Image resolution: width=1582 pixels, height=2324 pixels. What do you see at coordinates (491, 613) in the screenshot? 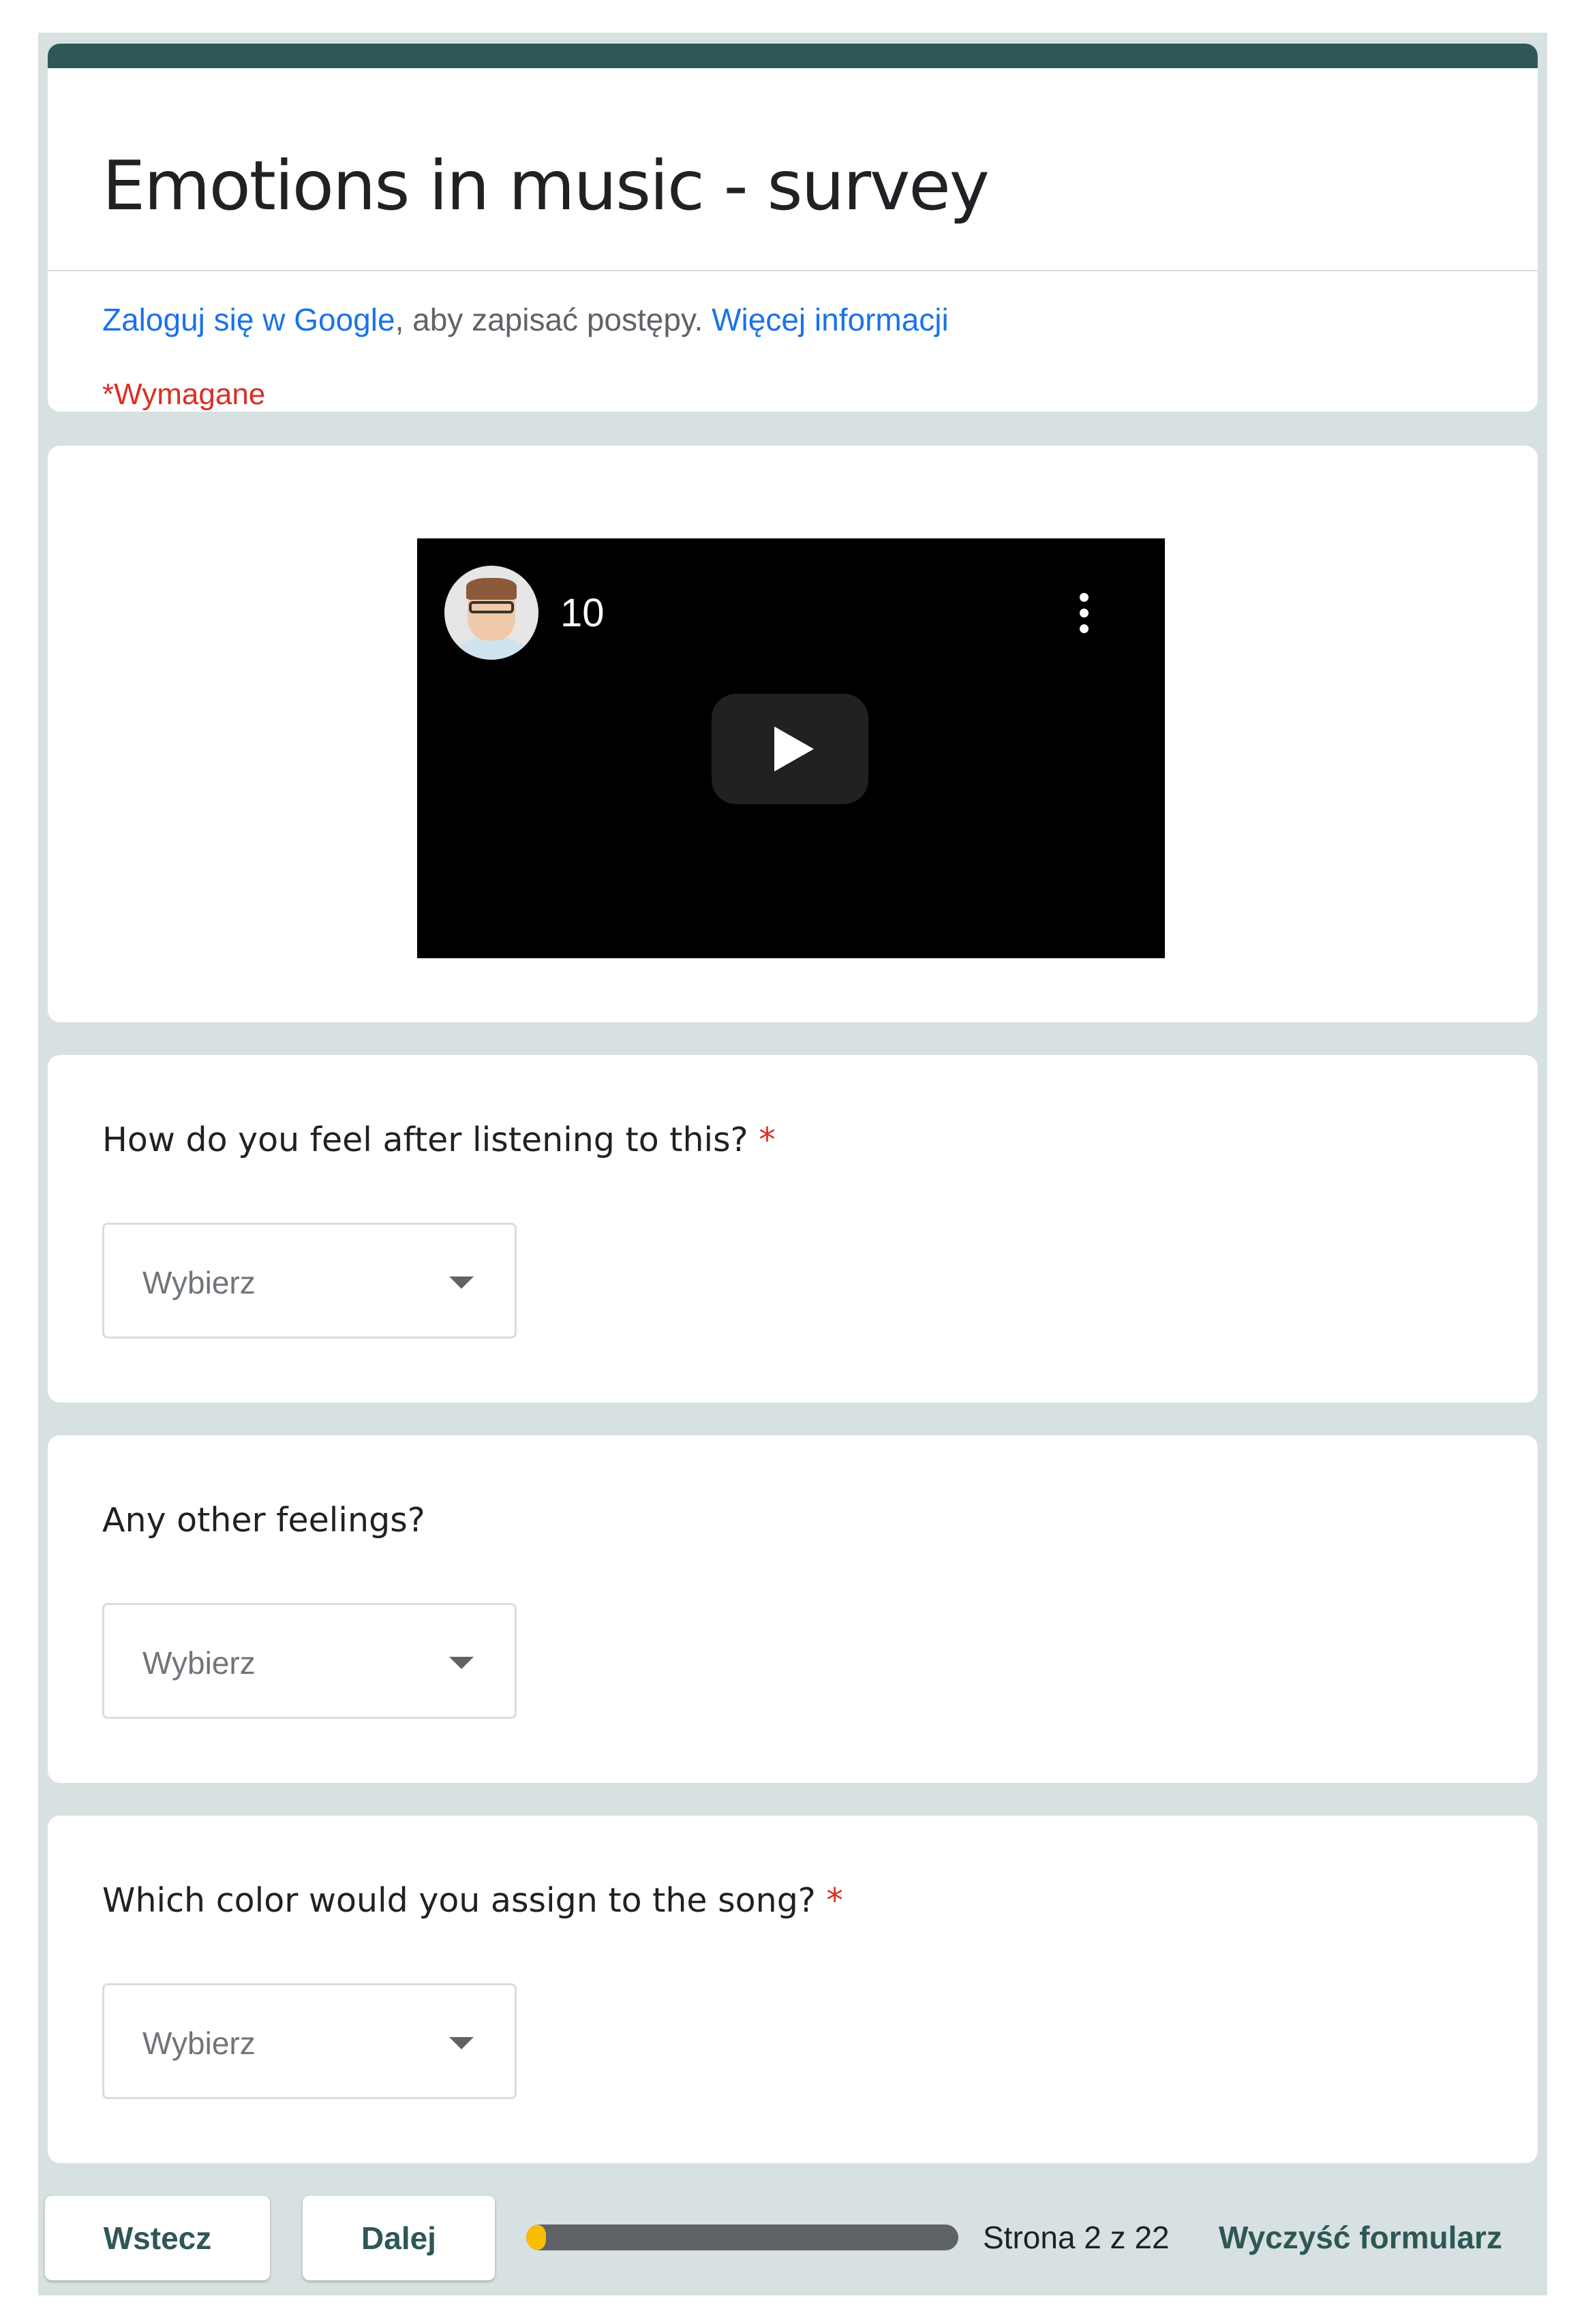
I see `channel-avatar` at bounding box center [491, 613].